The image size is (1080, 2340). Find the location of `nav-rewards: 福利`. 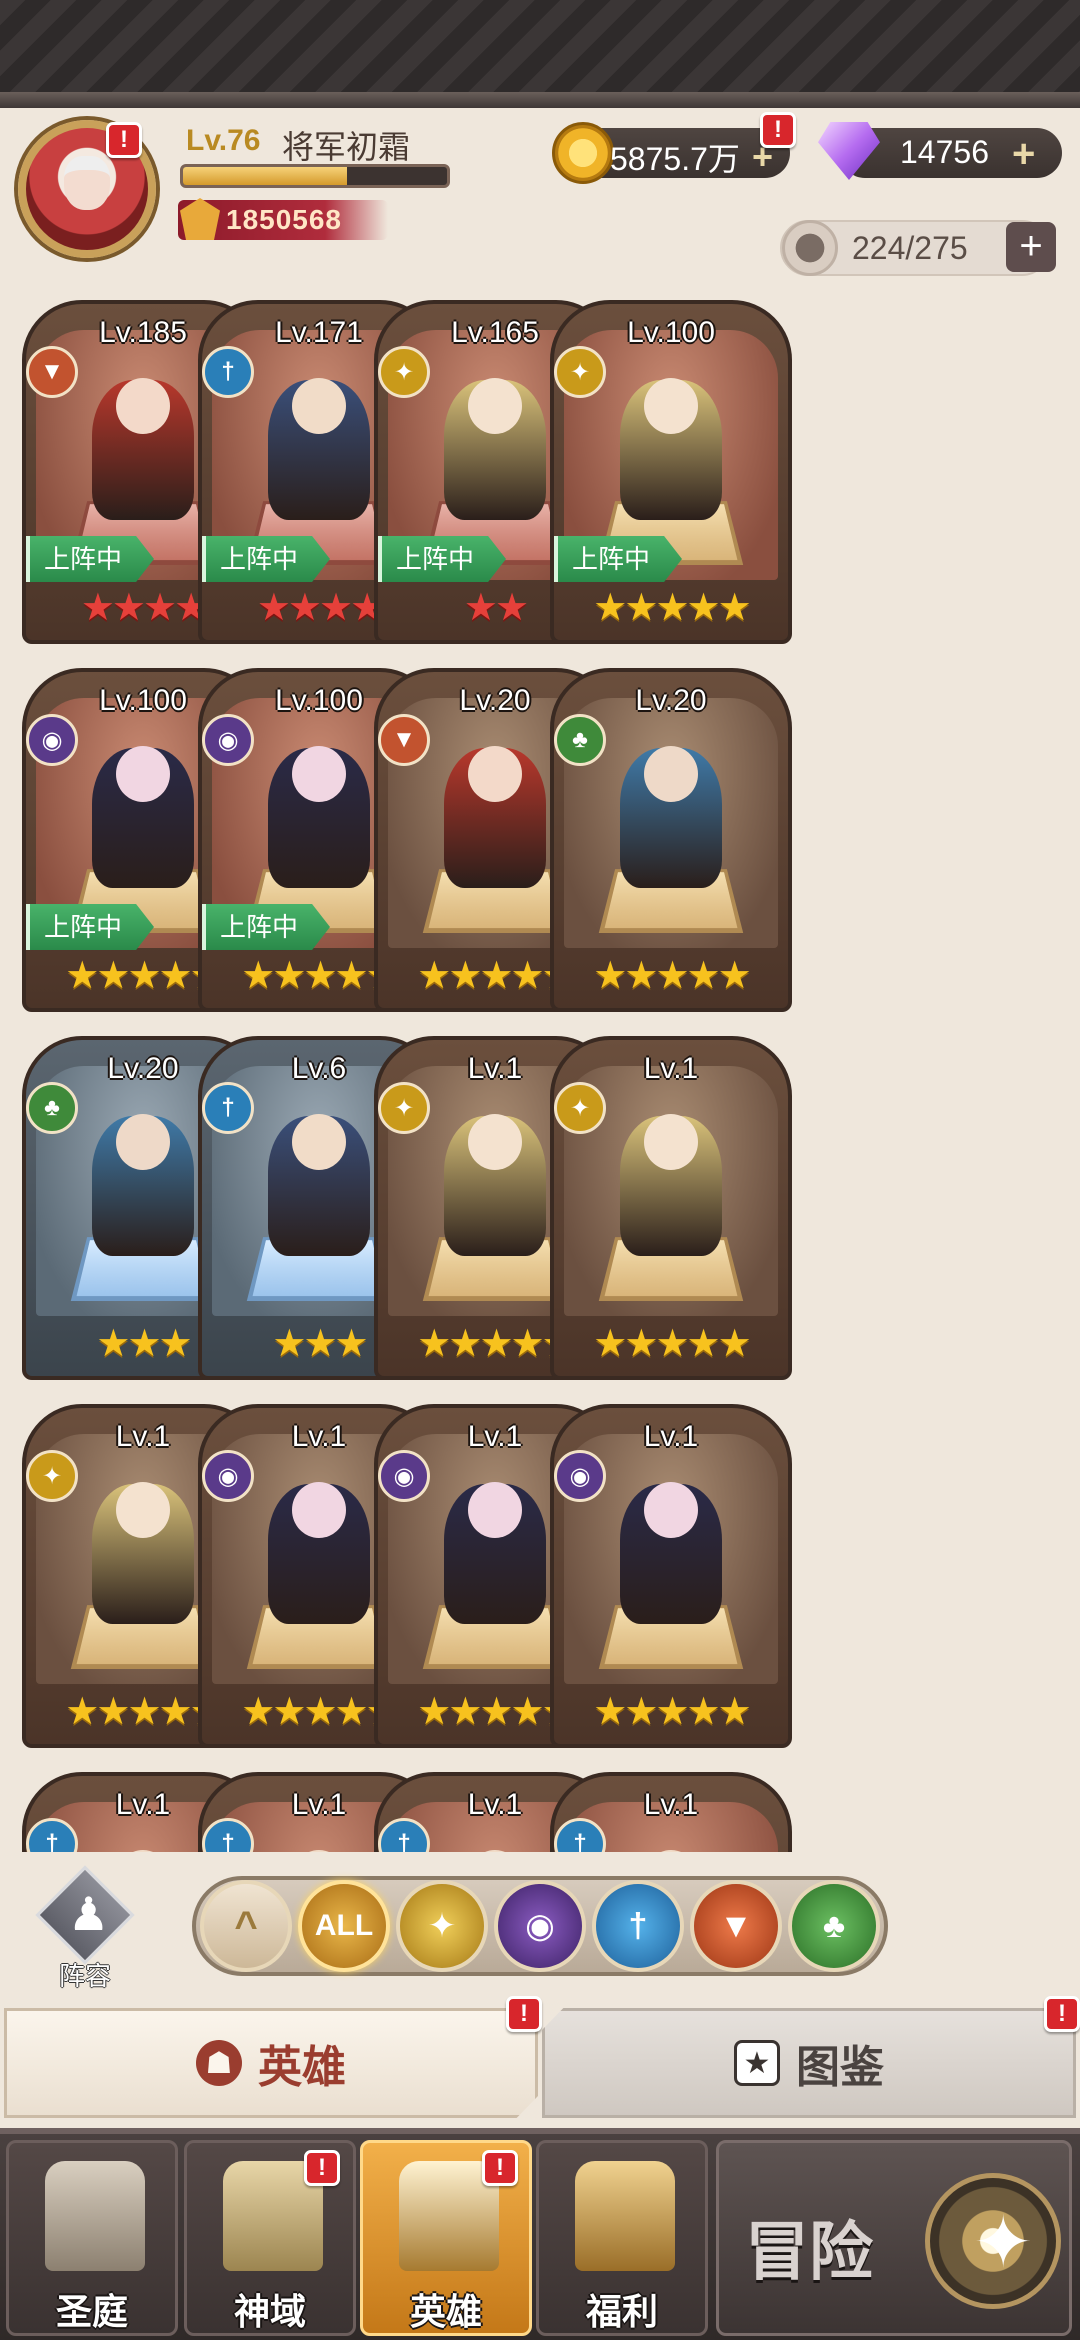

nav-rewards: 福利 is located at coordinates (622, 2238).